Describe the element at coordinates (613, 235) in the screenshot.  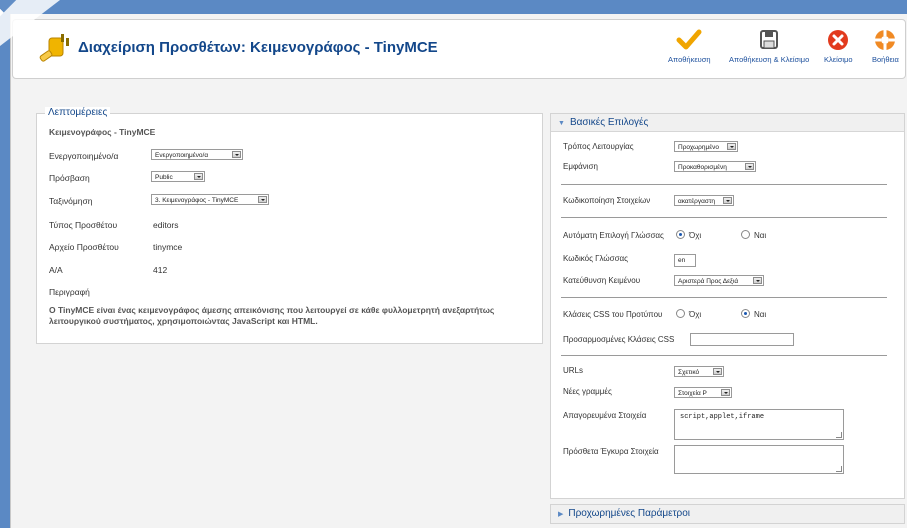
I see `auto-lang-label: Αυτόματη Επιλογή Γλώσσας` at that location.